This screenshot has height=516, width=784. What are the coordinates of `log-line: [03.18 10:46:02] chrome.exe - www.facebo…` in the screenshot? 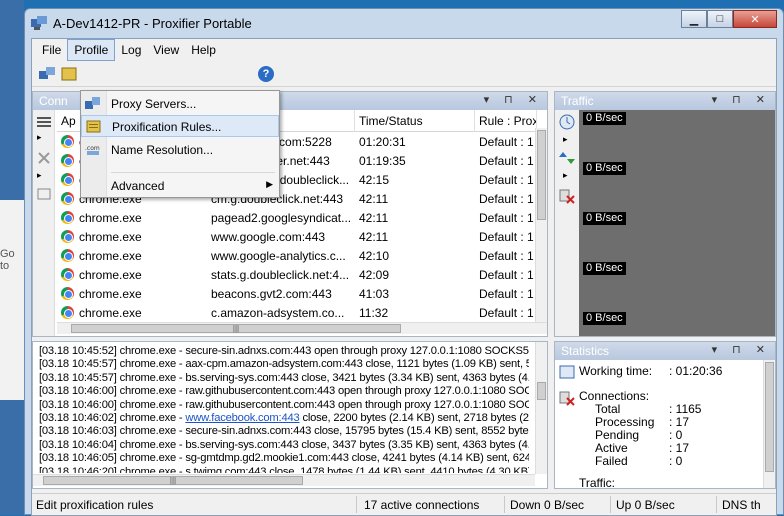 It's located at (284, 418).